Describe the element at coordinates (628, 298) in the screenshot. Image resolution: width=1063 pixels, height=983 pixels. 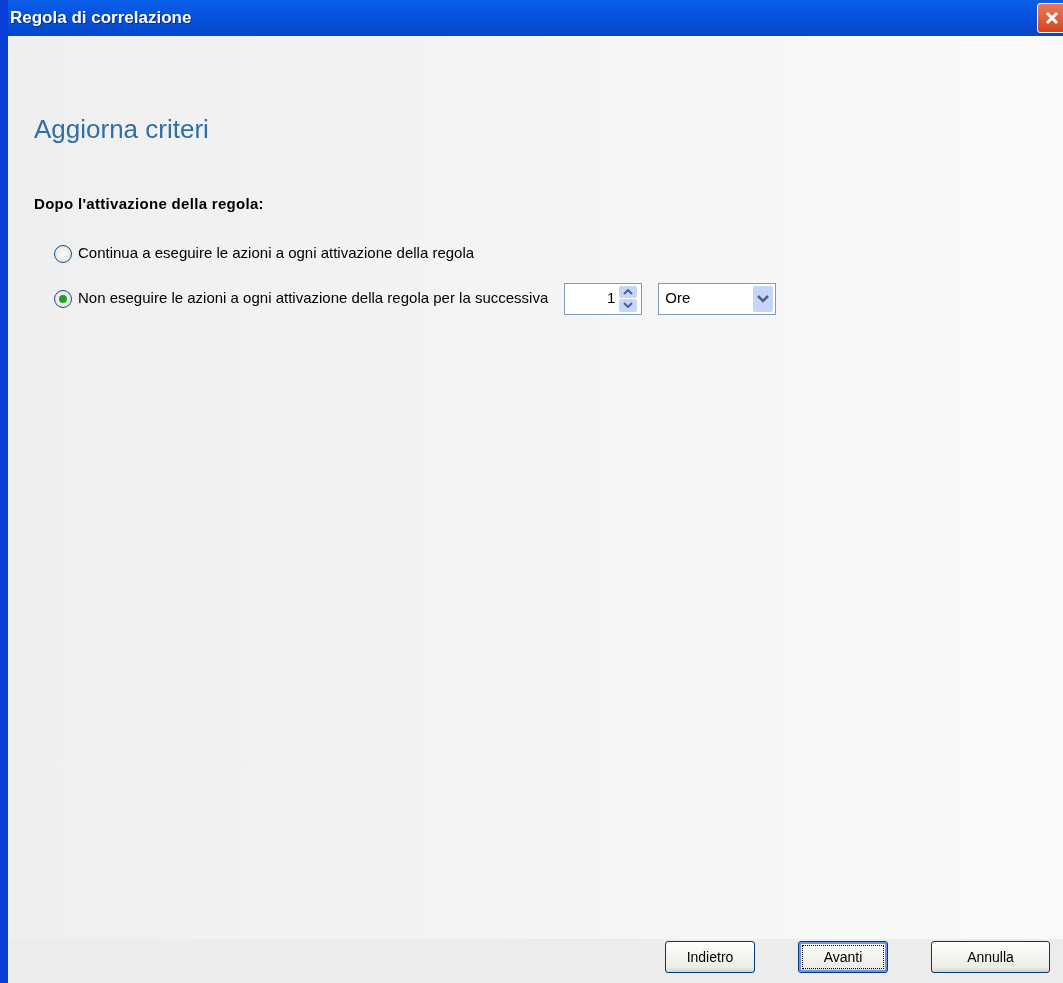
I see `spinner-arrows-icon` at that location.